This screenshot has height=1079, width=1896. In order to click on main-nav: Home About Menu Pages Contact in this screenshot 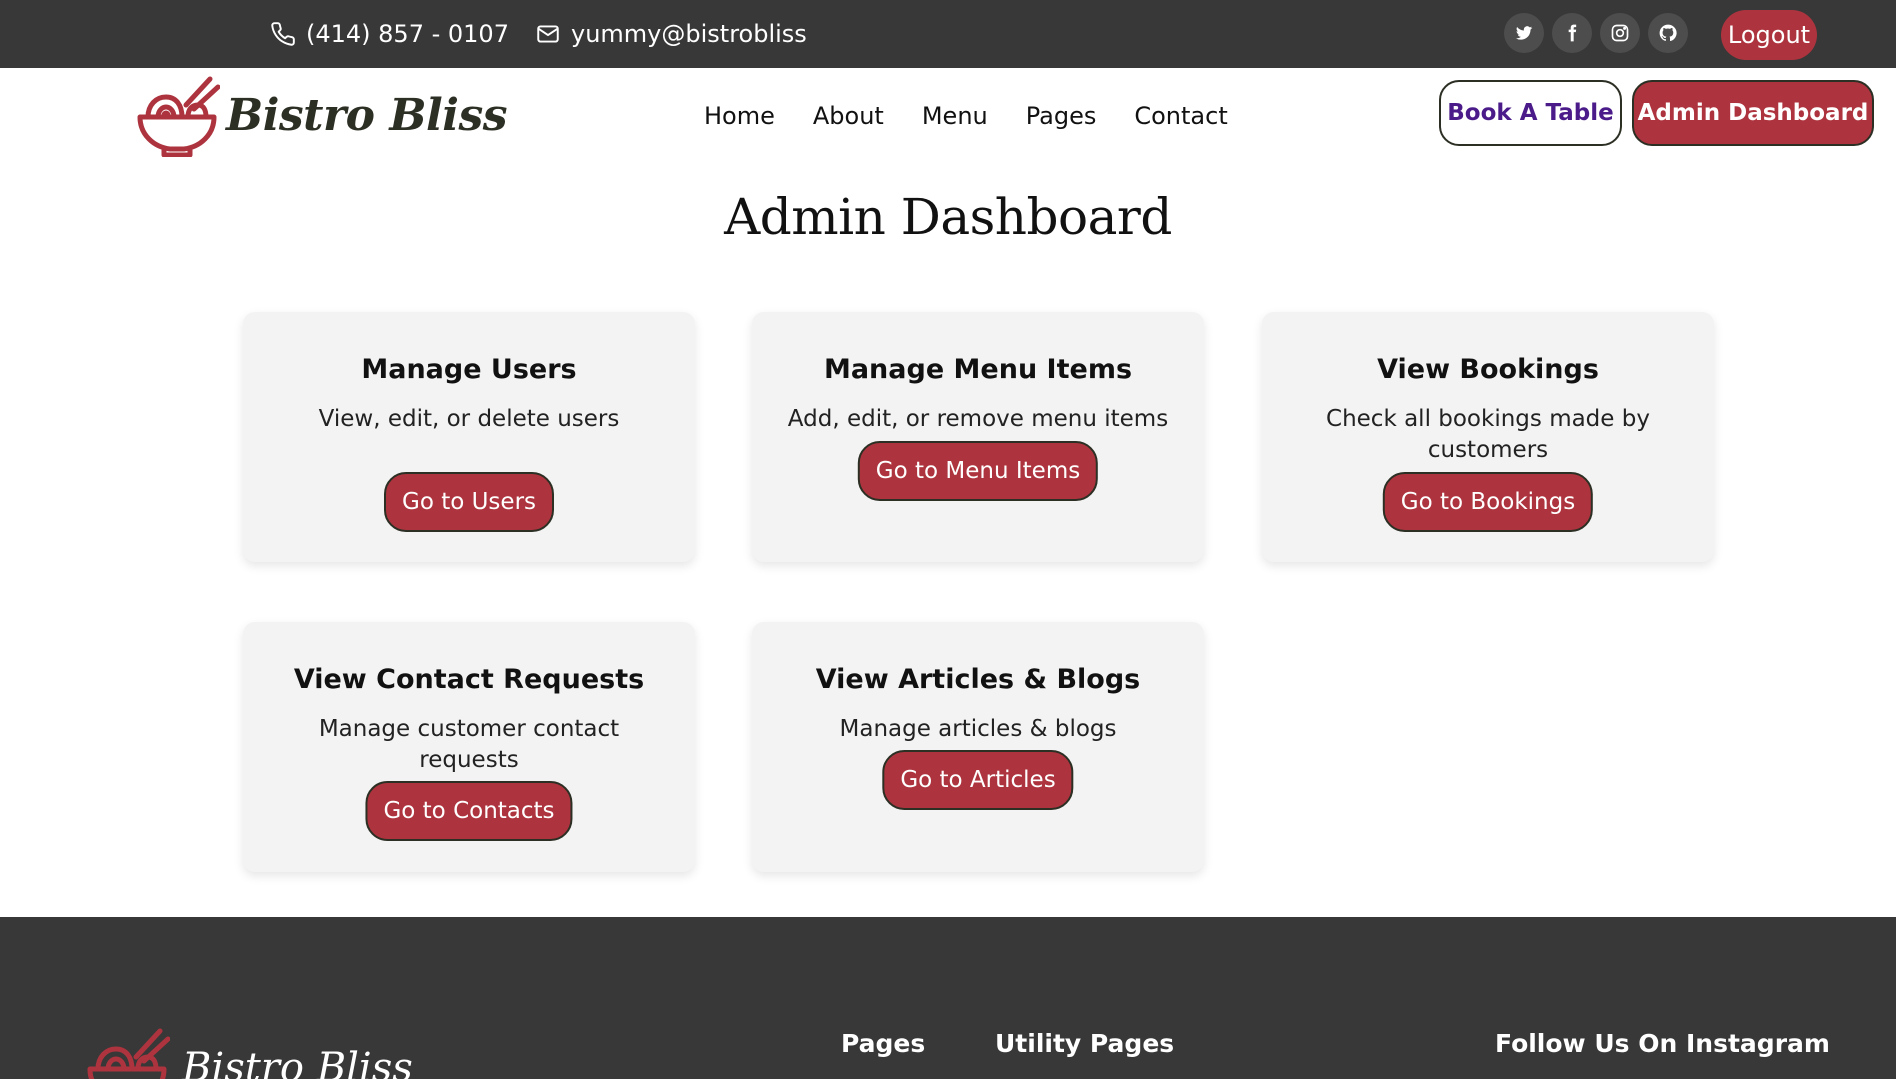, I will do `click(966, 115)`.